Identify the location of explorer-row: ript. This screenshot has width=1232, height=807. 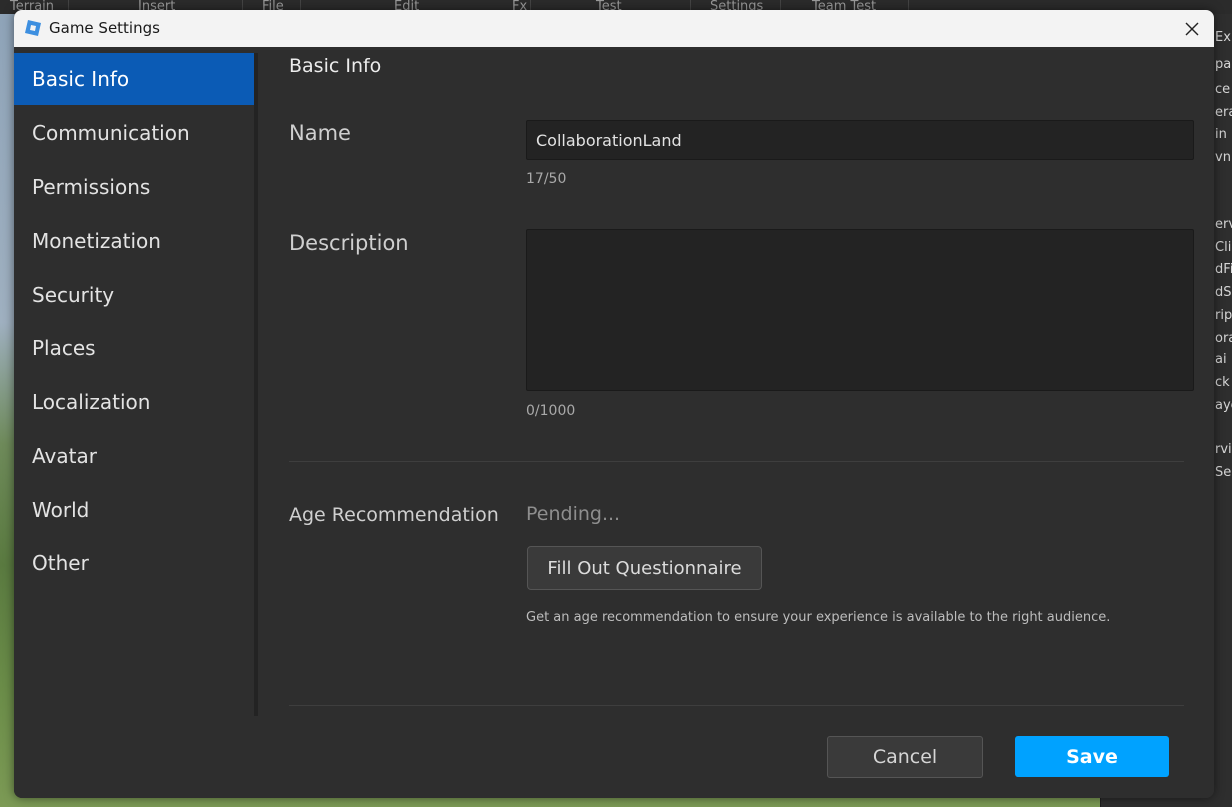
(1223, 315).